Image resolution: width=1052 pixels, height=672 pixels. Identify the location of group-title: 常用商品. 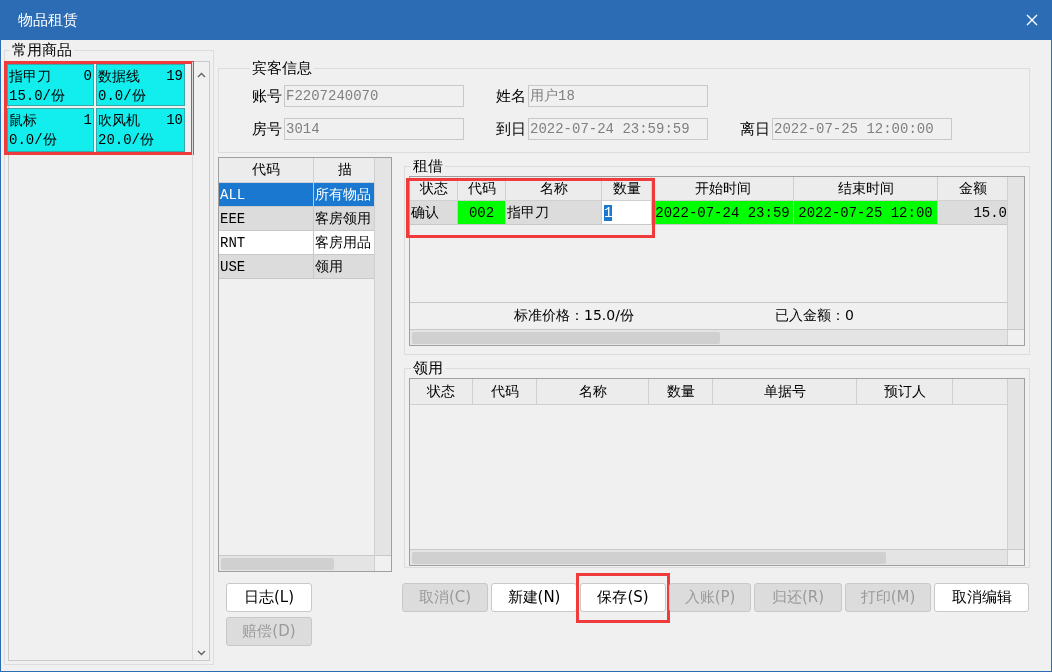
(42, 50).